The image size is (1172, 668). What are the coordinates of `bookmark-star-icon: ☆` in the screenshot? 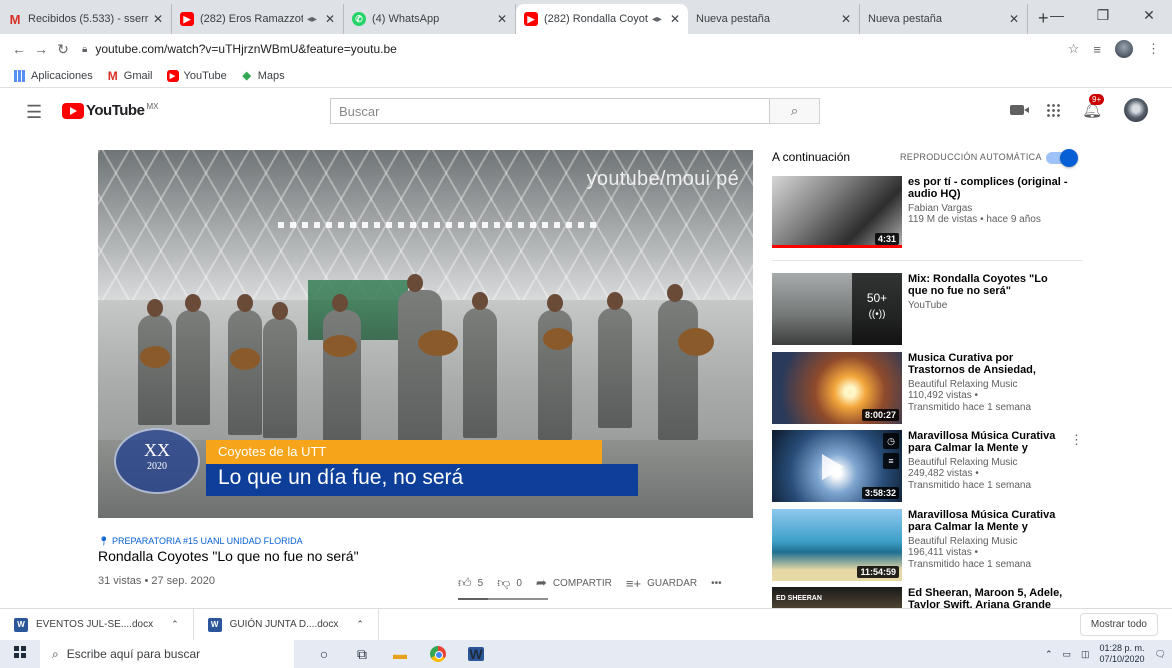 It's located at (1074, 49).